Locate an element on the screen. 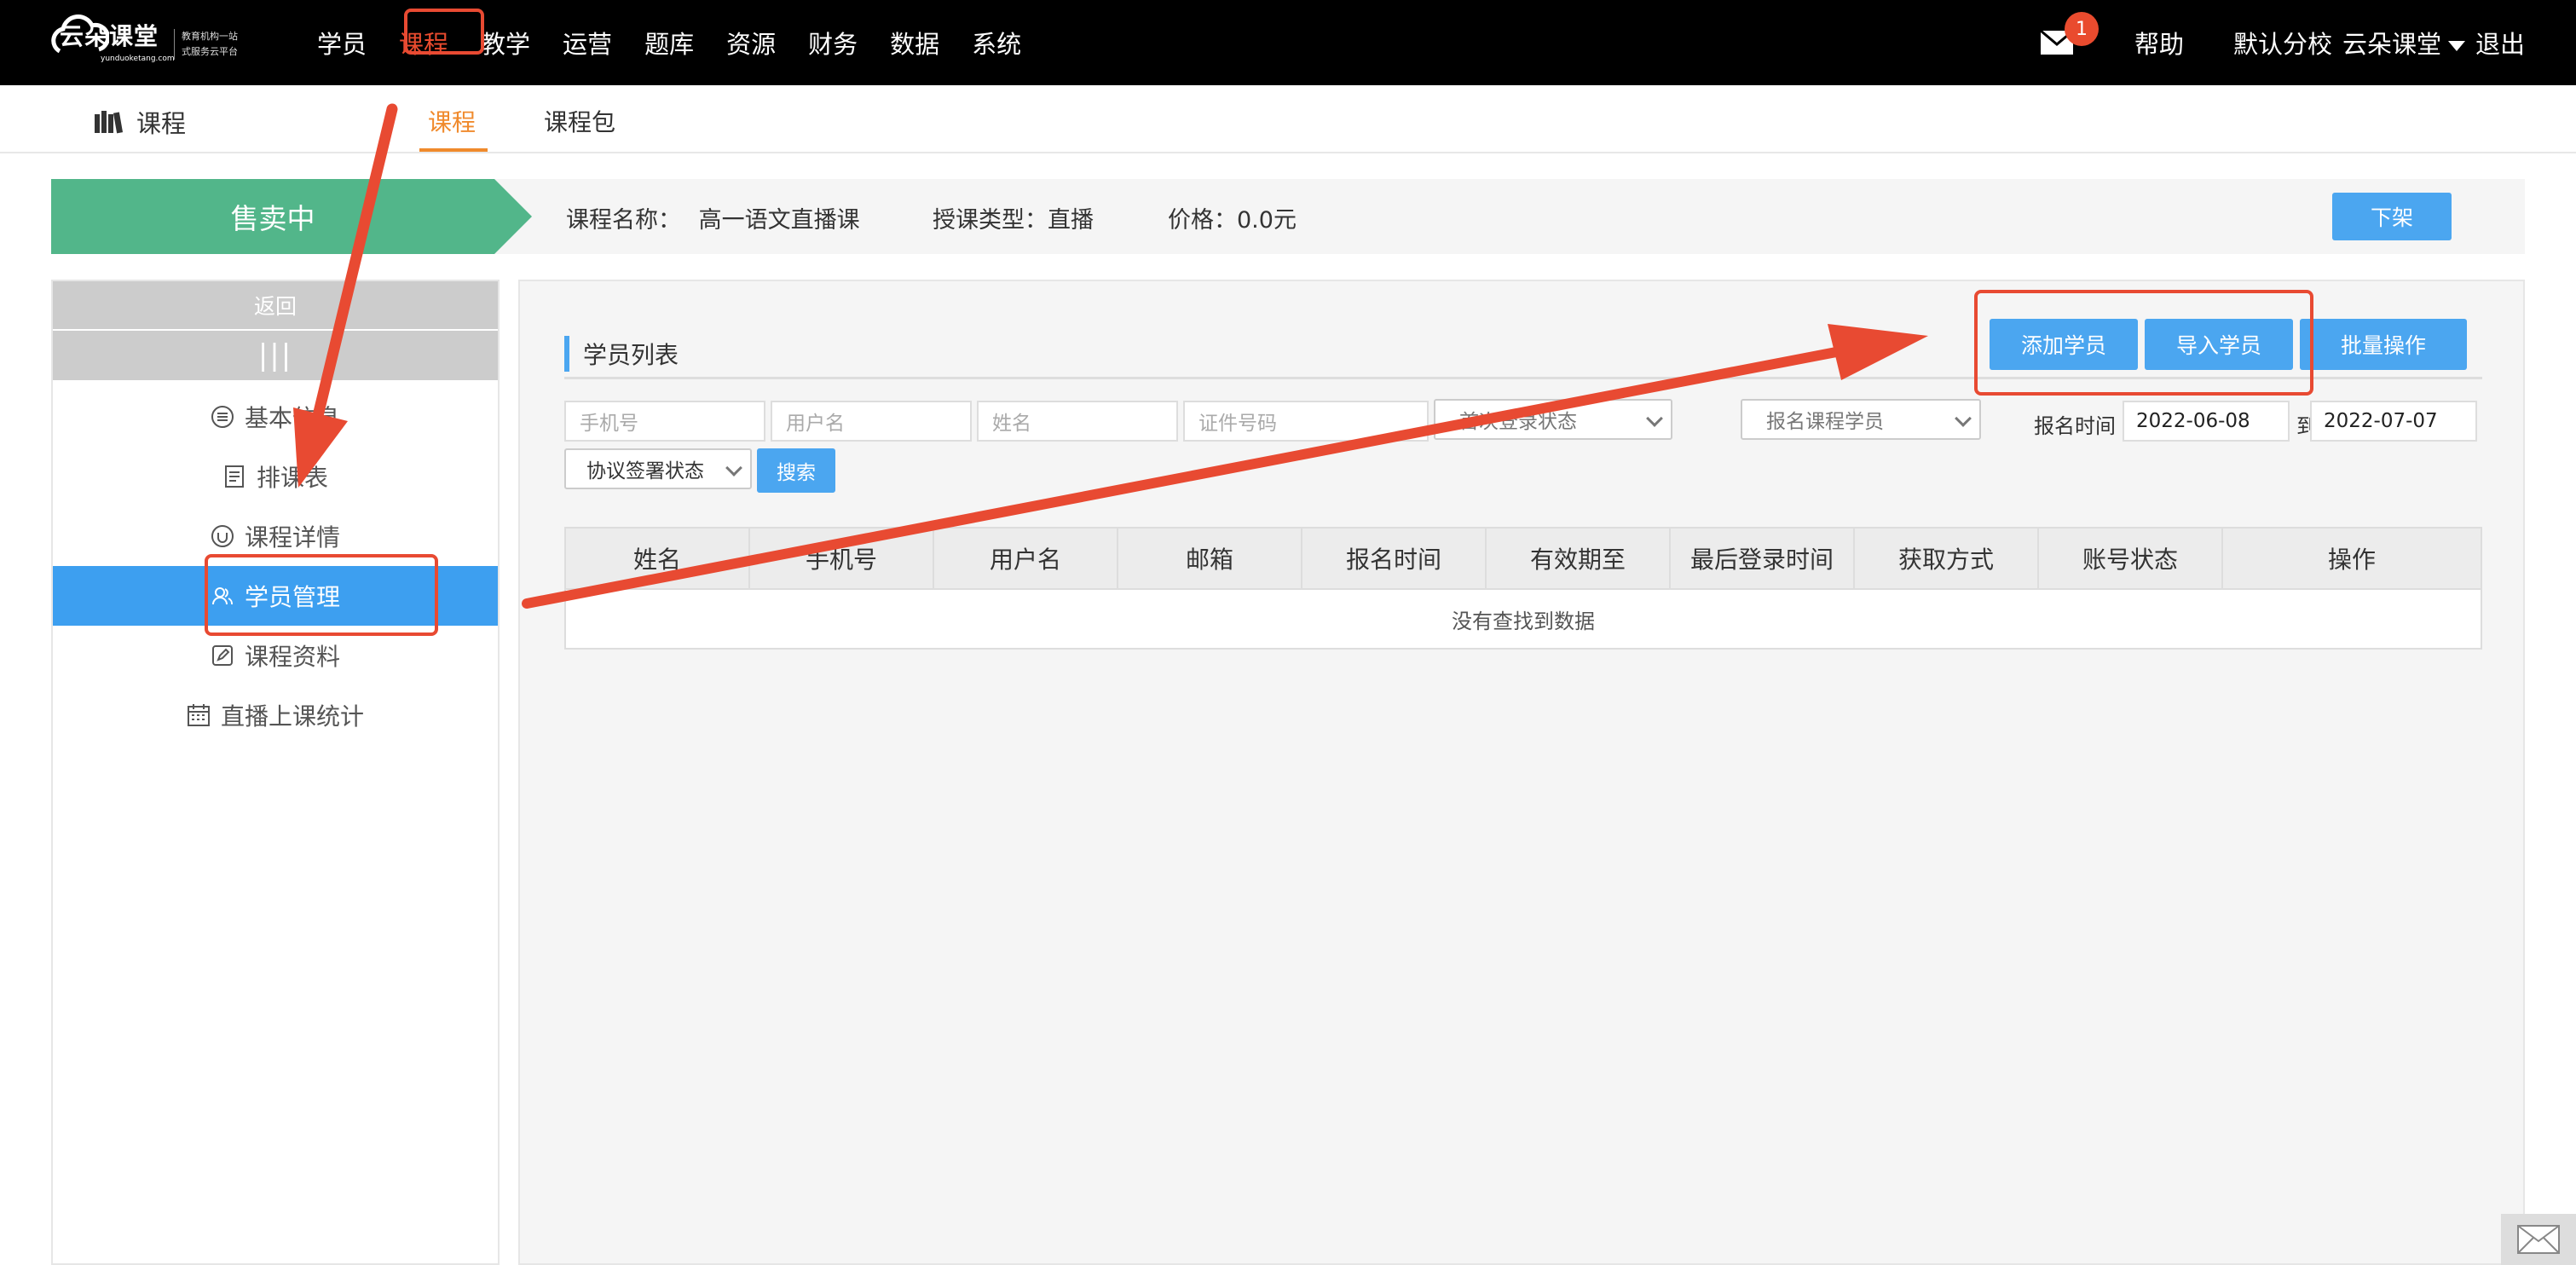 The image size is (2576, 1265). sidebar-item-label: 直播上课统计 is located at coordinates (292, 717).